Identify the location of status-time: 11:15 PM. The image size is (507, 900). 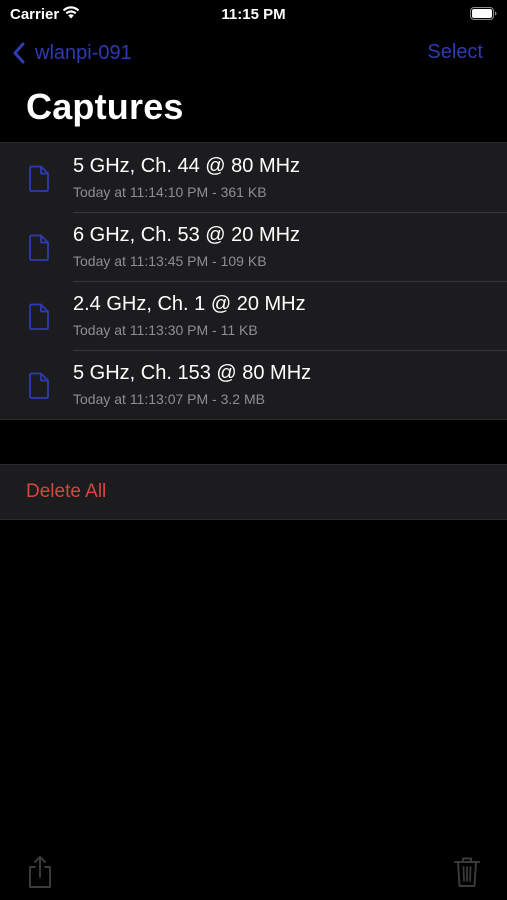
(253, 14).